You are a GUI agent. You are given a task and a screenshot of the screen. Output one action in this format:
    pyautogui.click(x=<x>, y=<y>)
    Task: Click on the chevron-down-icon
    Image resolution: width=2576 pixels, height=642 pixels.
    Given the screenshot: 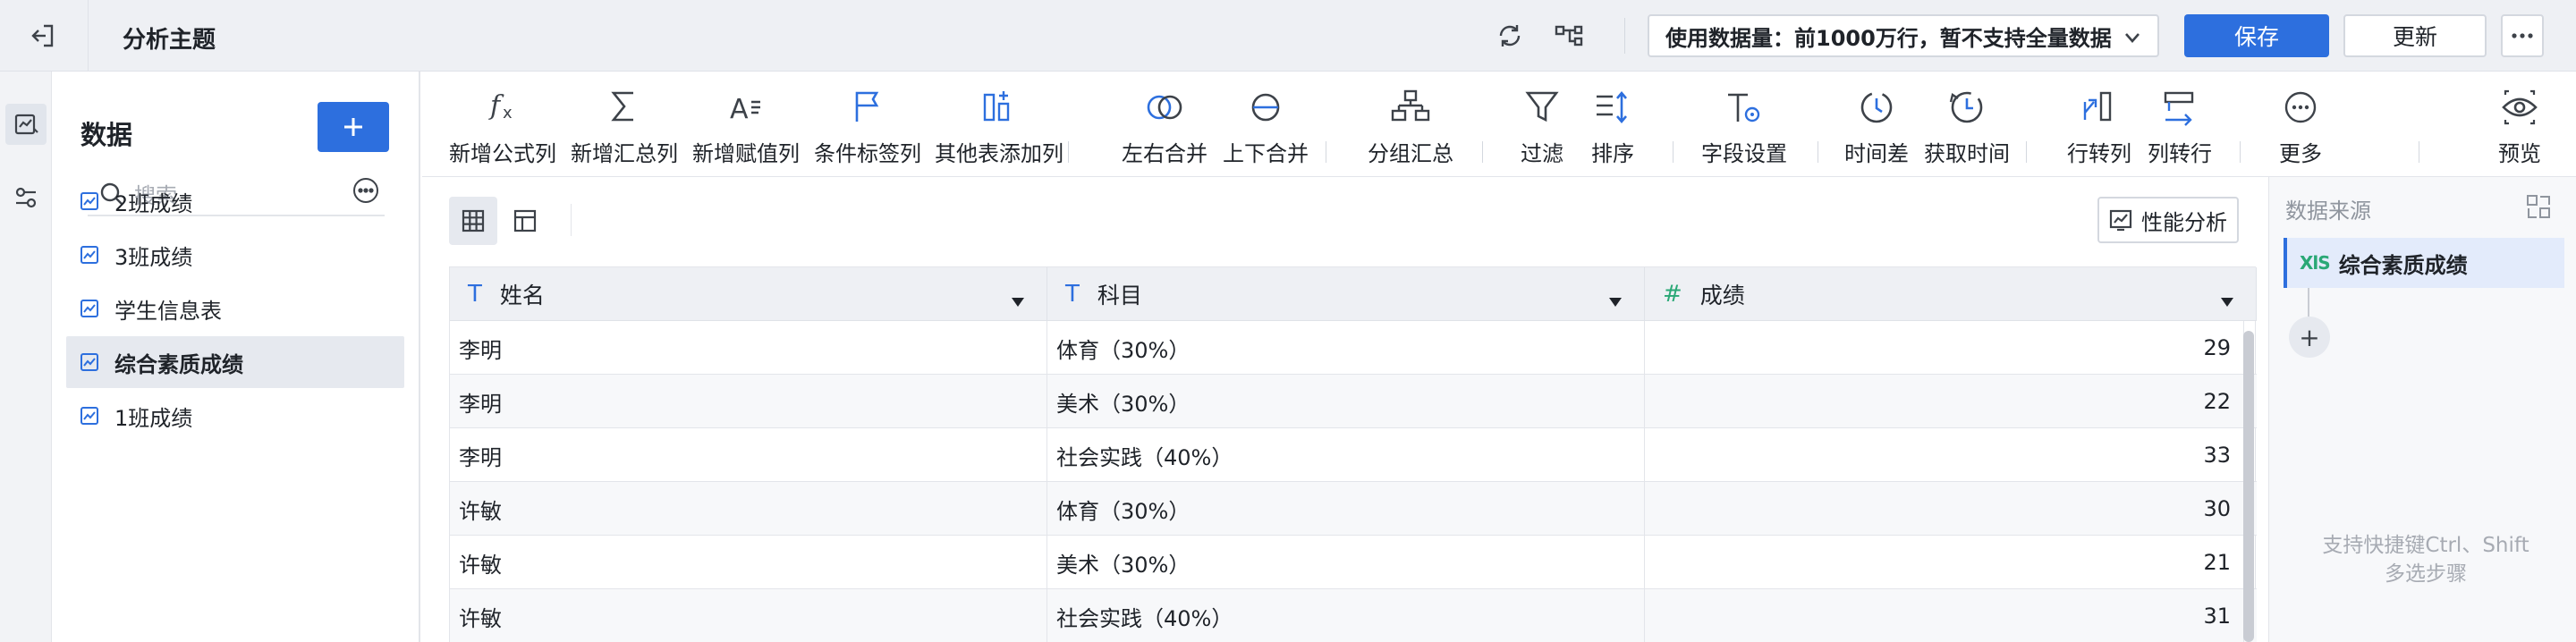 What is the action you would take?
    pyautogui.click(x=2132, y=40)
    